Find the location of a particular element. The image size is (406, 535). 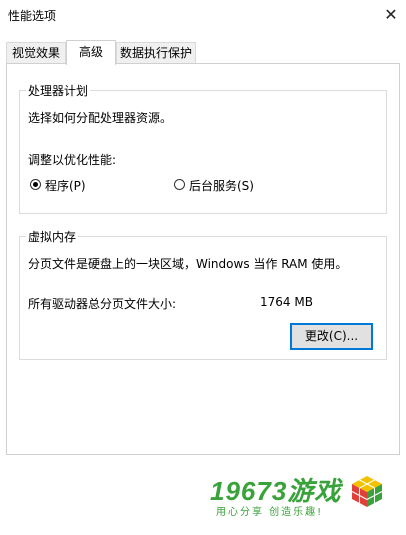

tab-data-execution-prevention: 数据执行保护 is located at coordinates (156, 52).